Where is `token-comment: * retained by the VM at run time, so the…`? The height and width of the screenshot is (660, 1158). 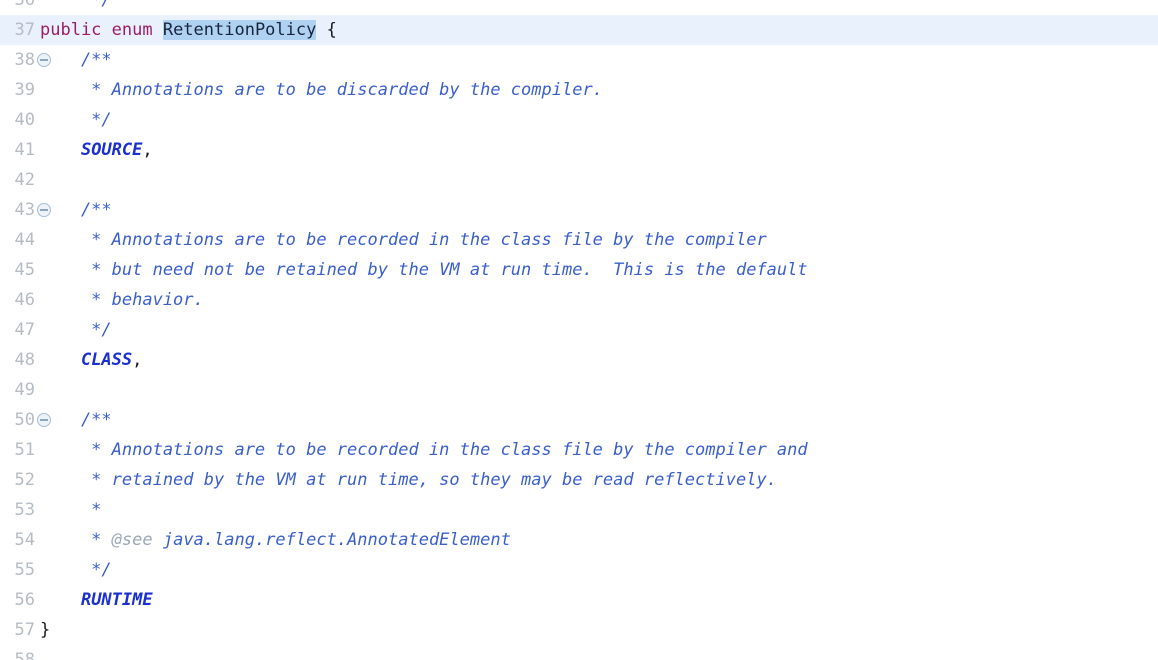
token-comment: * retained by the VM at run time, so the… is located at coordinates (408, 480).